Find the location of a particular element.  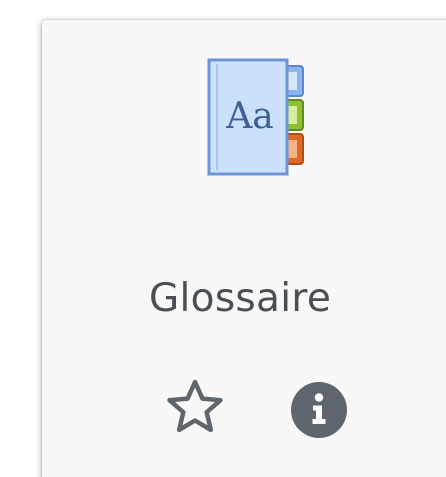

module-title: Glossaire is located at coordinates (244, 298).